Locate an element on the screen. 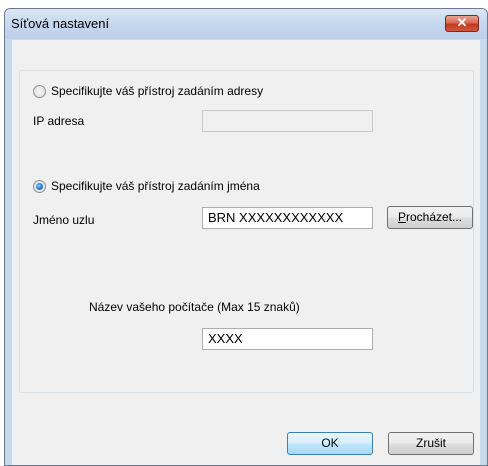 The image size is (488, 466). name-radio-label: Specifikujte váš přístroj zadáním jména is located at coordinates (155, 186).